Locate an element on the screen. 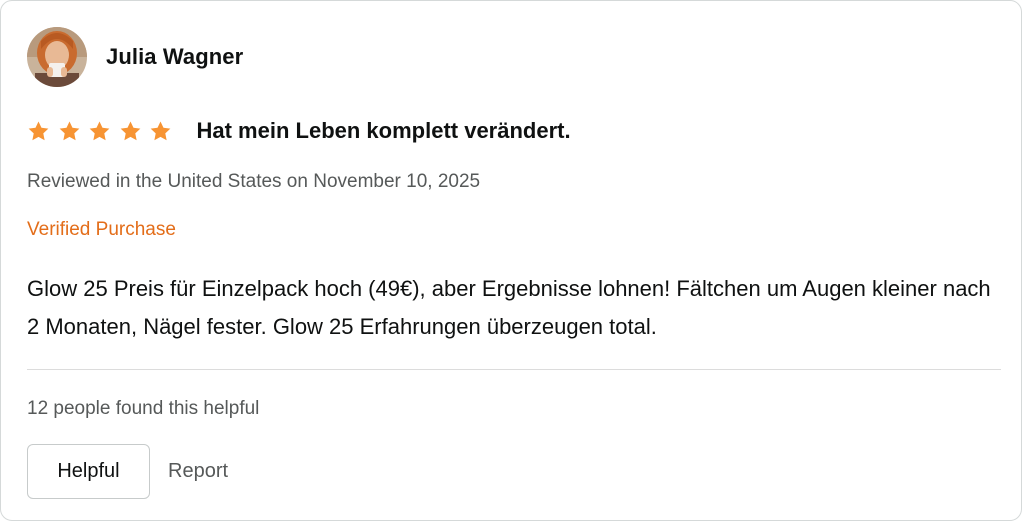 The height and width of the screenshot is (523, 1024). divider is located at coordinates (514, 369).